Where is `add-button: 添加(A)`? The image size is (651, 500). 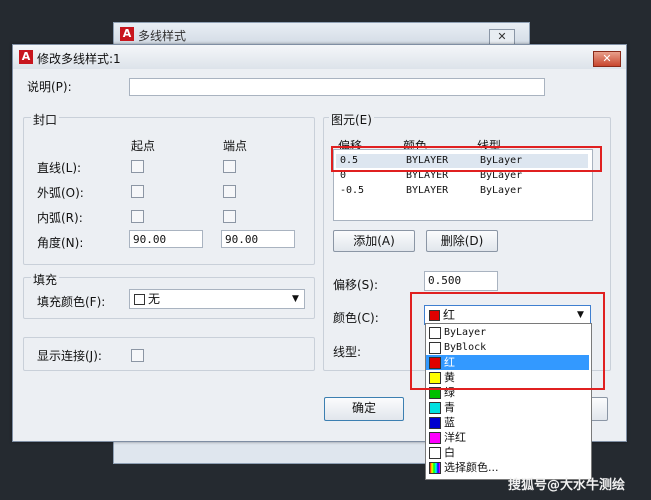
add-button: 添加(A) is located at coordinates (374, 241).